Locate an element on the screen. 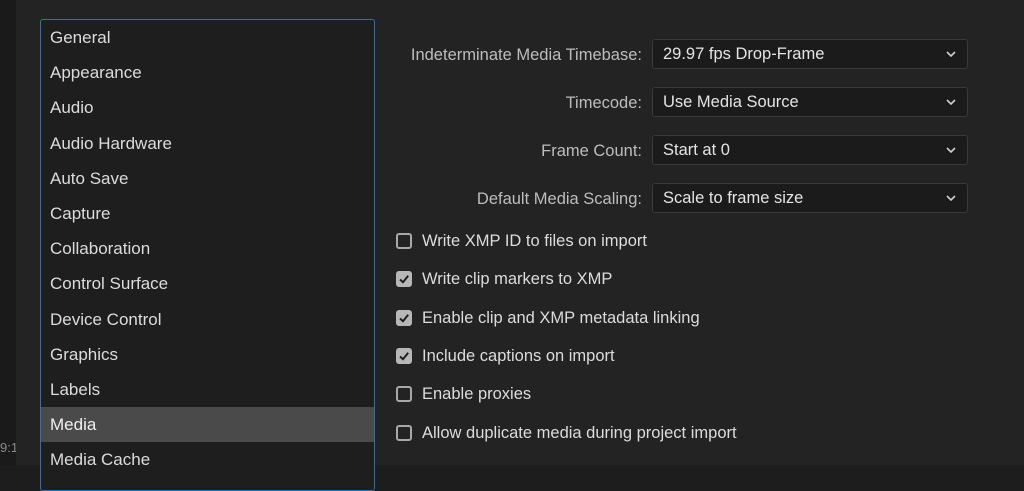 The image size is (1024, 491). write-clip-markers-checkbox is located at coordinates (404, 279).